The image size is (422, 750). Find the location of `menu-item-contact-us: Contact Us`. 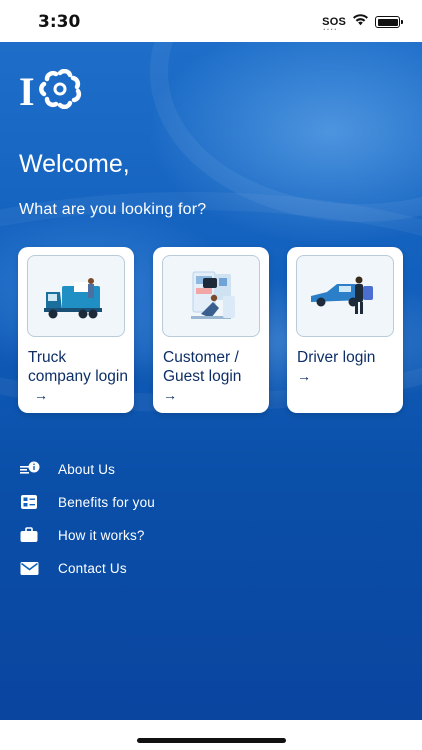

menu-item-contact-us: Contact Us is located at coordinates (150, 568).